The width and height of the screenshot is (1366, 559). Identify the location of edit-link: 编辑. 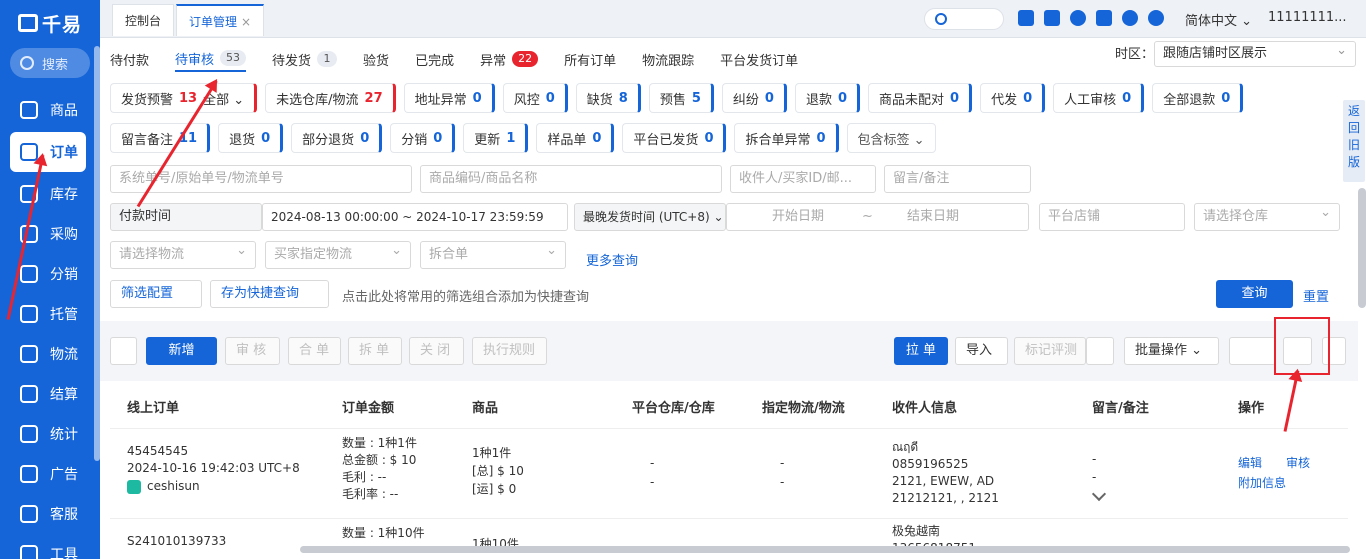
(1250, 463).